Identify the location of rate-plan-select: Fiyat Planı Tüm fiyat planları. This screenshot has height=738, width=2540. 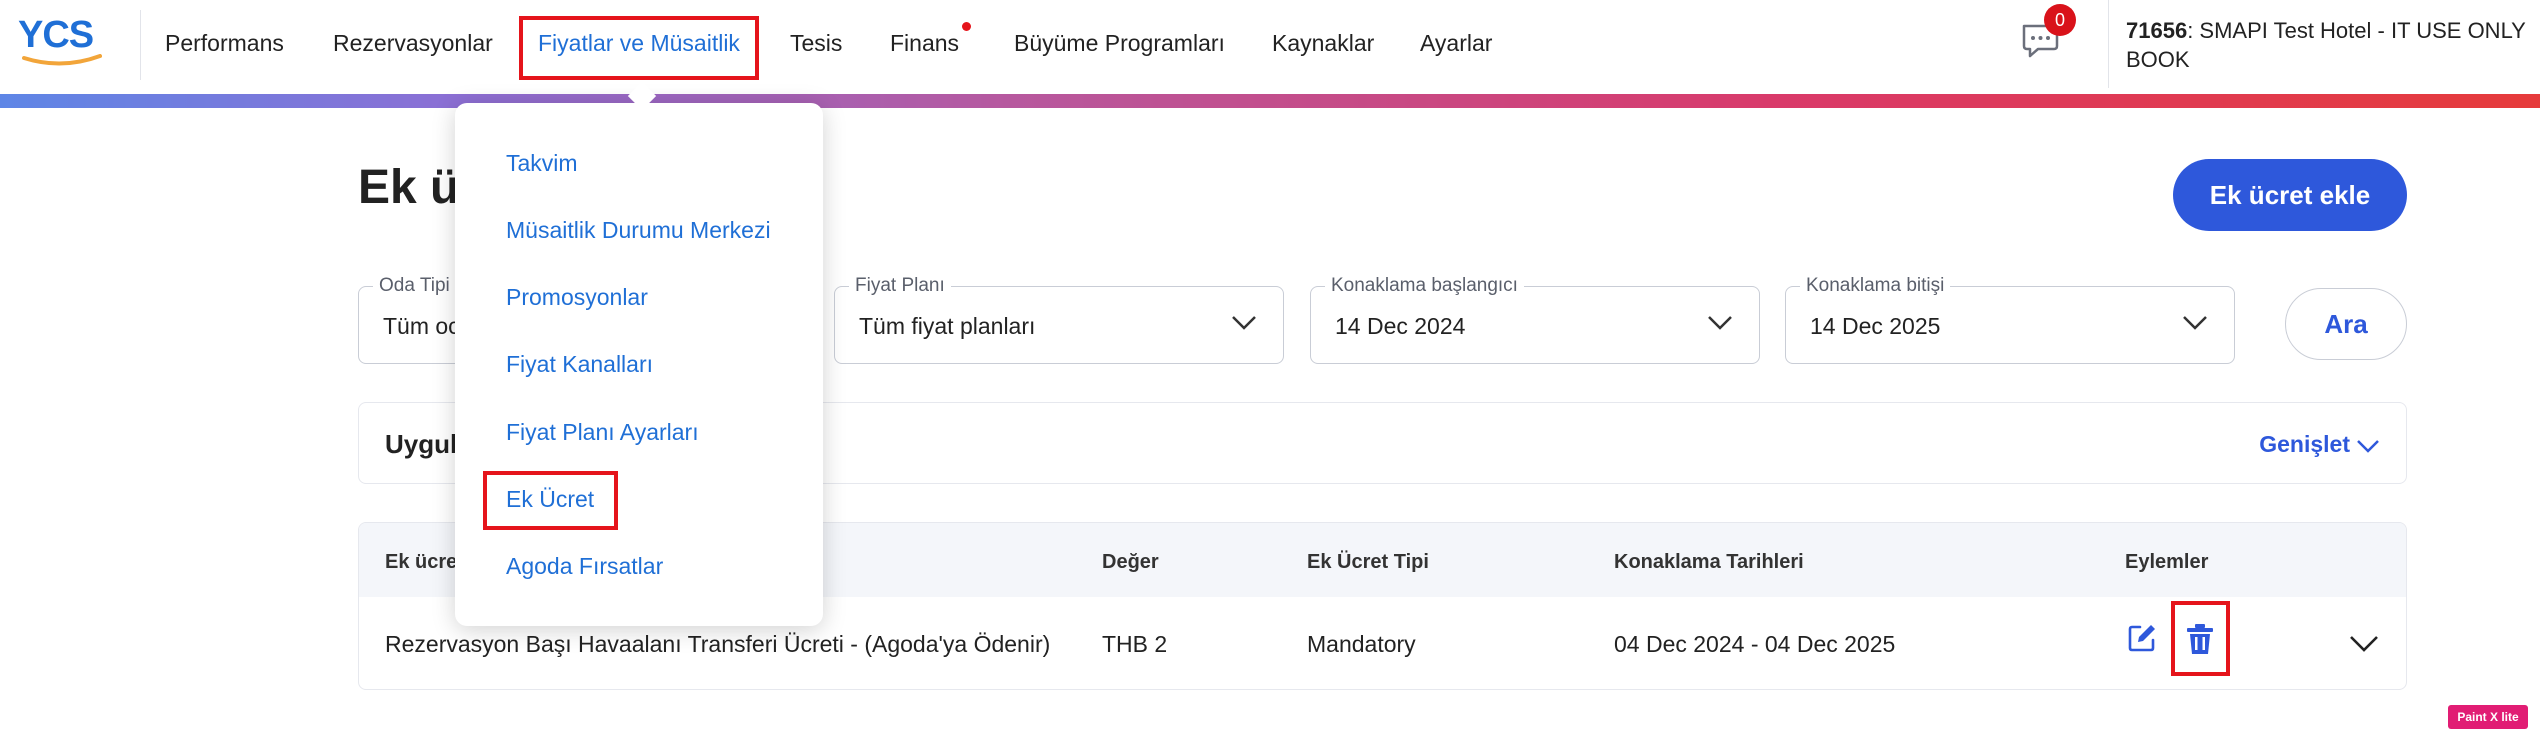
(1059, 319).